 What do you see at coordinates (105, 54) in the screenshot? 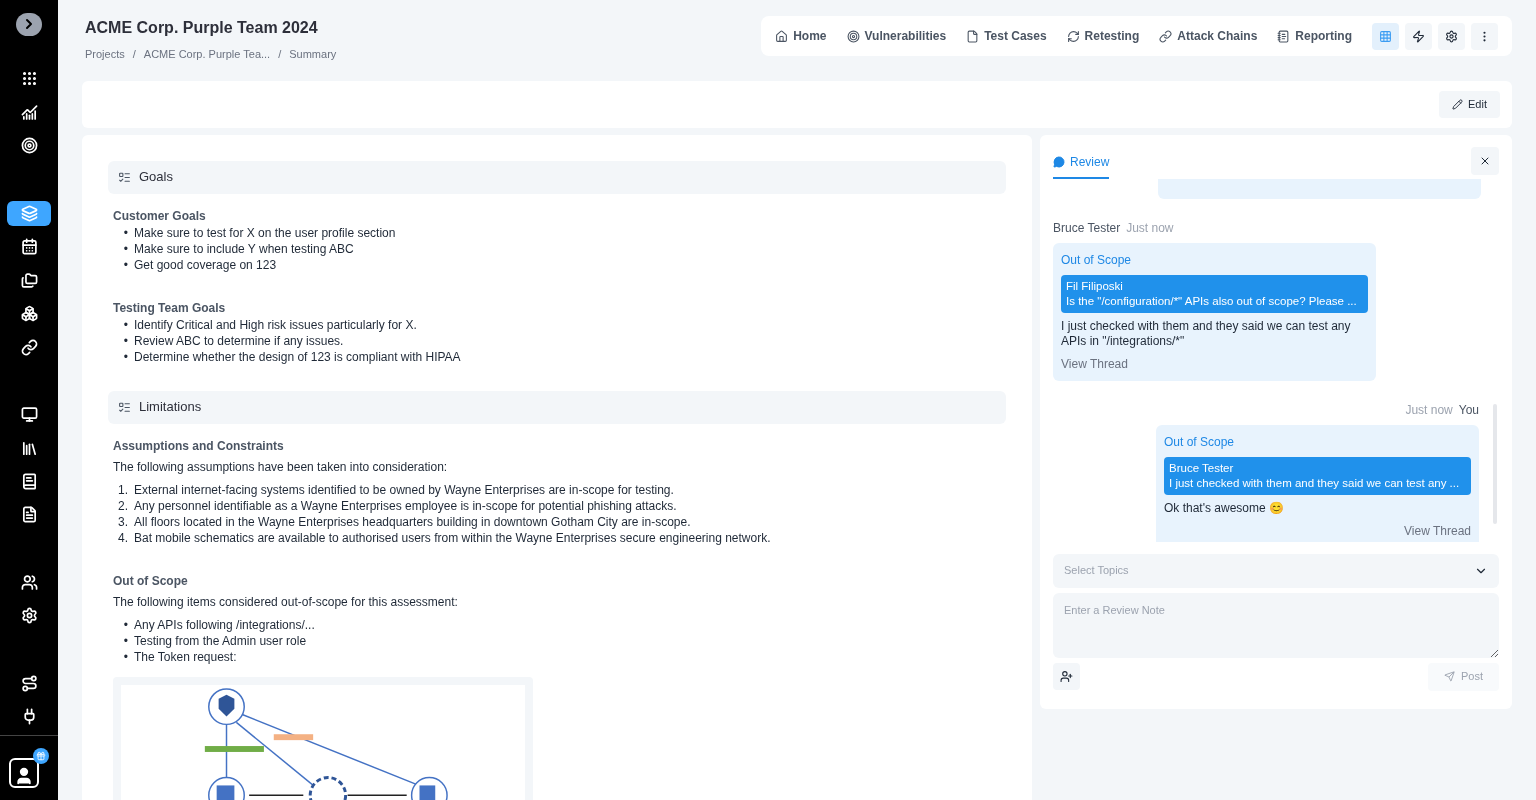
I see `breadcrumb-link: Projects` at bounding box center [105, 54].